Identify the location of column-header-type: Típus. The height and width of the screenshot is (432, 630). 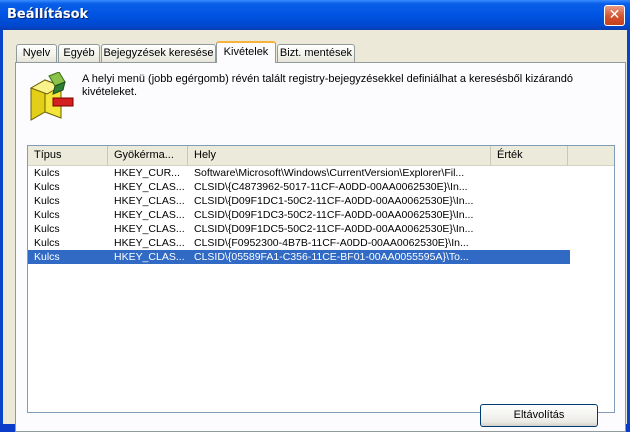
(68, 155).